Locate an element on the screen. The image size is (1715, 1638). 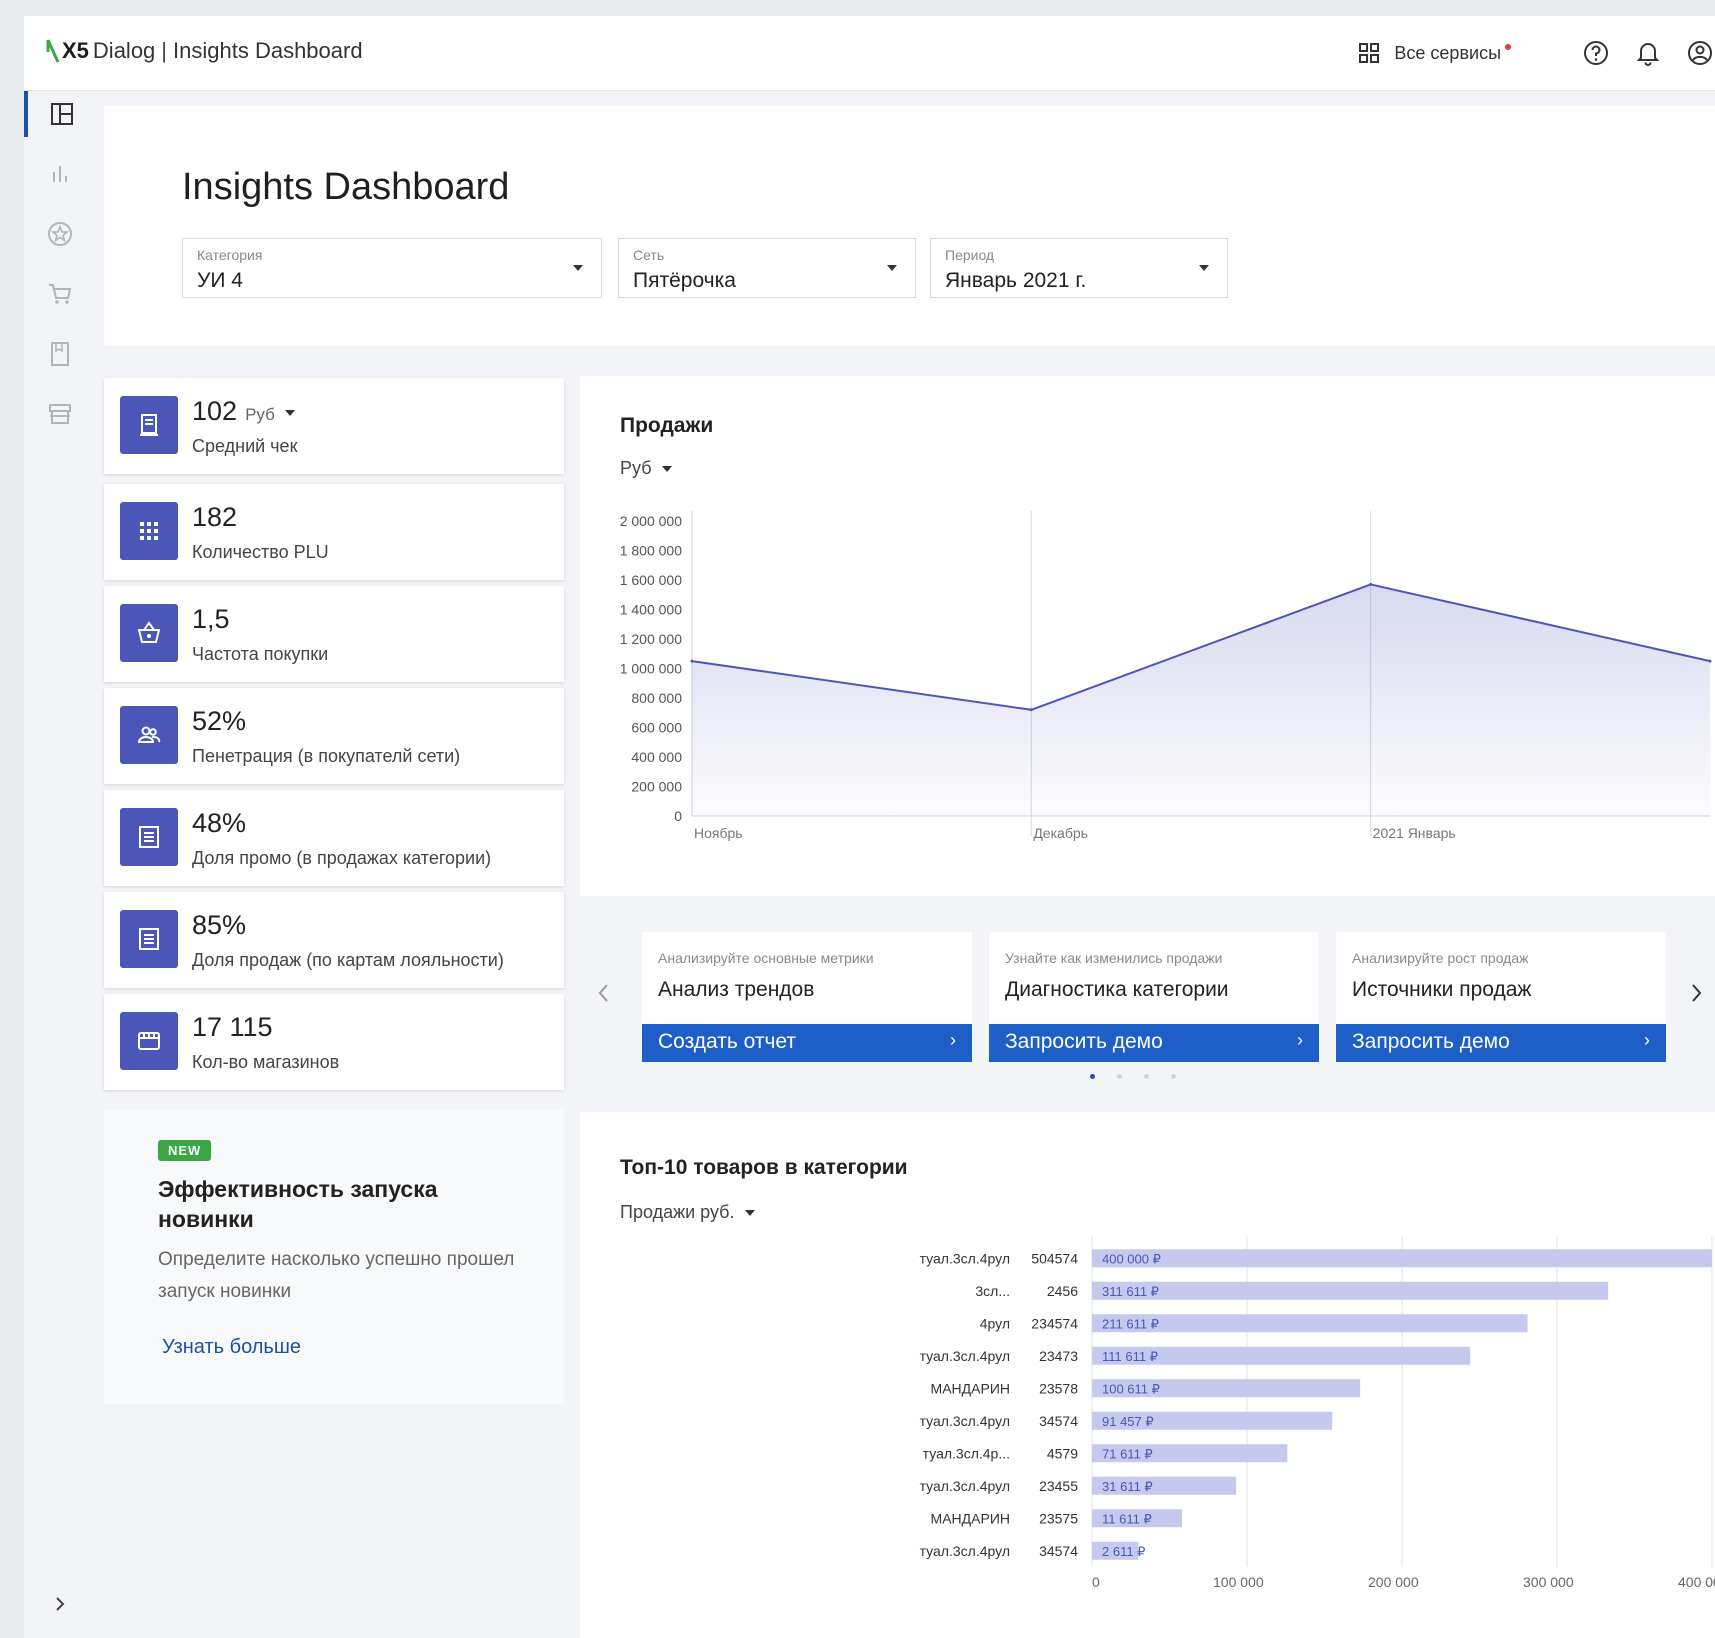
carousel-next-button is located at coordinates (1696, 996).